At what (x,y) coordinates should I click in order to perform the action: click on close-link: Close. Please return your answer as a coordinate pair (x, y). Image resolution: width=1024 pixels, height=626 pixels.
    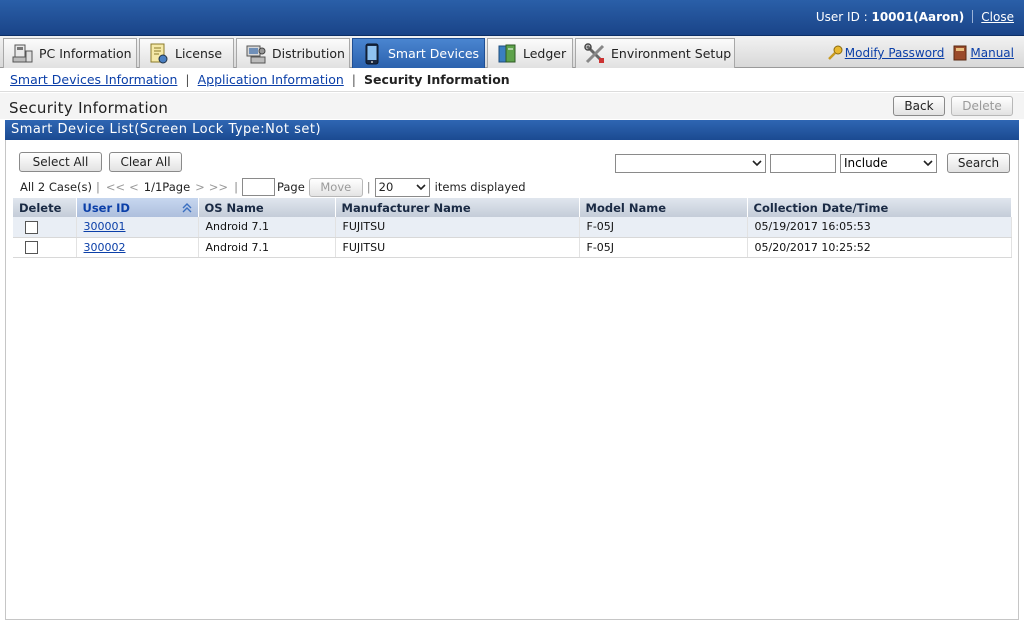
    Looking at the image, I should click on (997, 17).